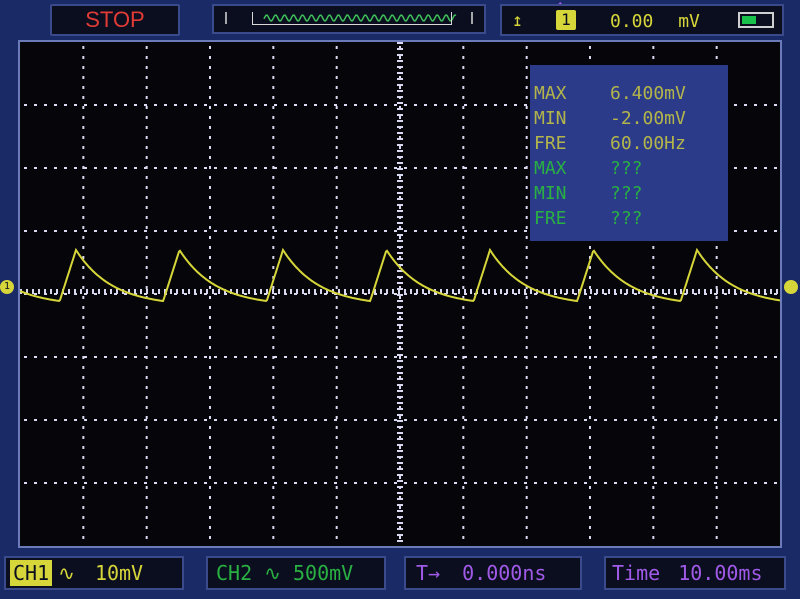 Image resolution: width=800 pixels, height=599 pixels. Describe the element at coordinates (31, 573) in the screenshot. I see `ch1-tag: CH1` at that location.